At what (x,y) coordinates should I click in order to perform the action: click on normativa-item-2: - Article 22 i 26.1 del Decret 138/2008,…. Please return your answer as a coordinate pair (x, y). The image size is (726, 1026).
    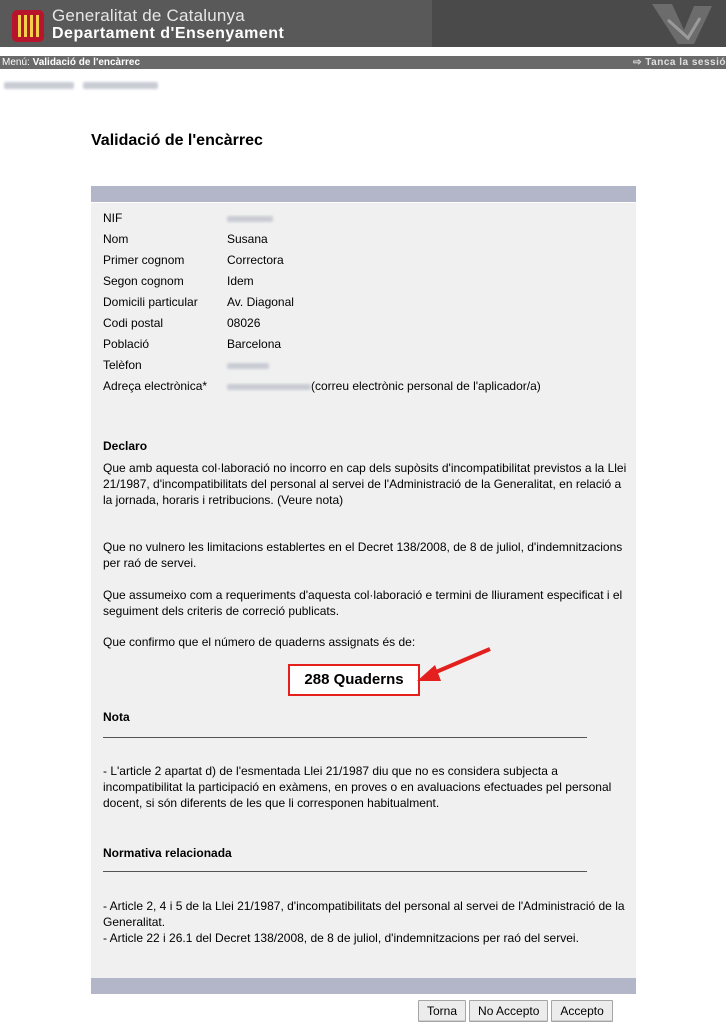
    Looking at the image, I should click on (341, 938).